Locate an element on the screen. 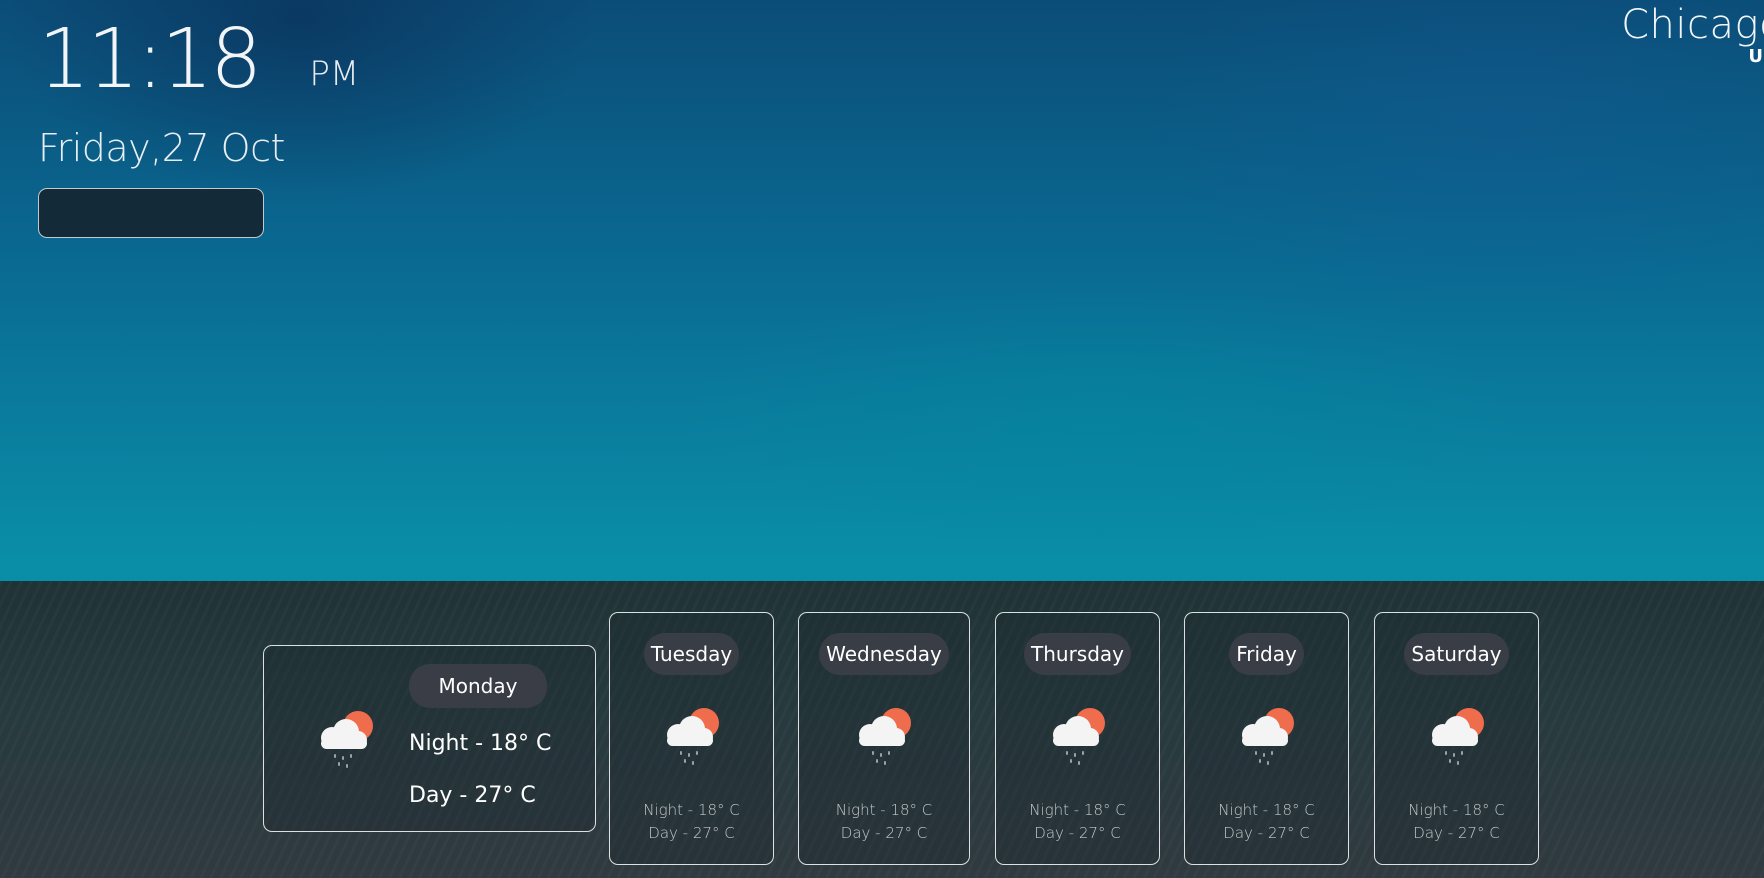 Image resolution: width=1764 pixels, height=878 pixels. forecast-card-thursday: Thursday Night - 18° C Day - 27° C is located at coordinates (1077, 738).